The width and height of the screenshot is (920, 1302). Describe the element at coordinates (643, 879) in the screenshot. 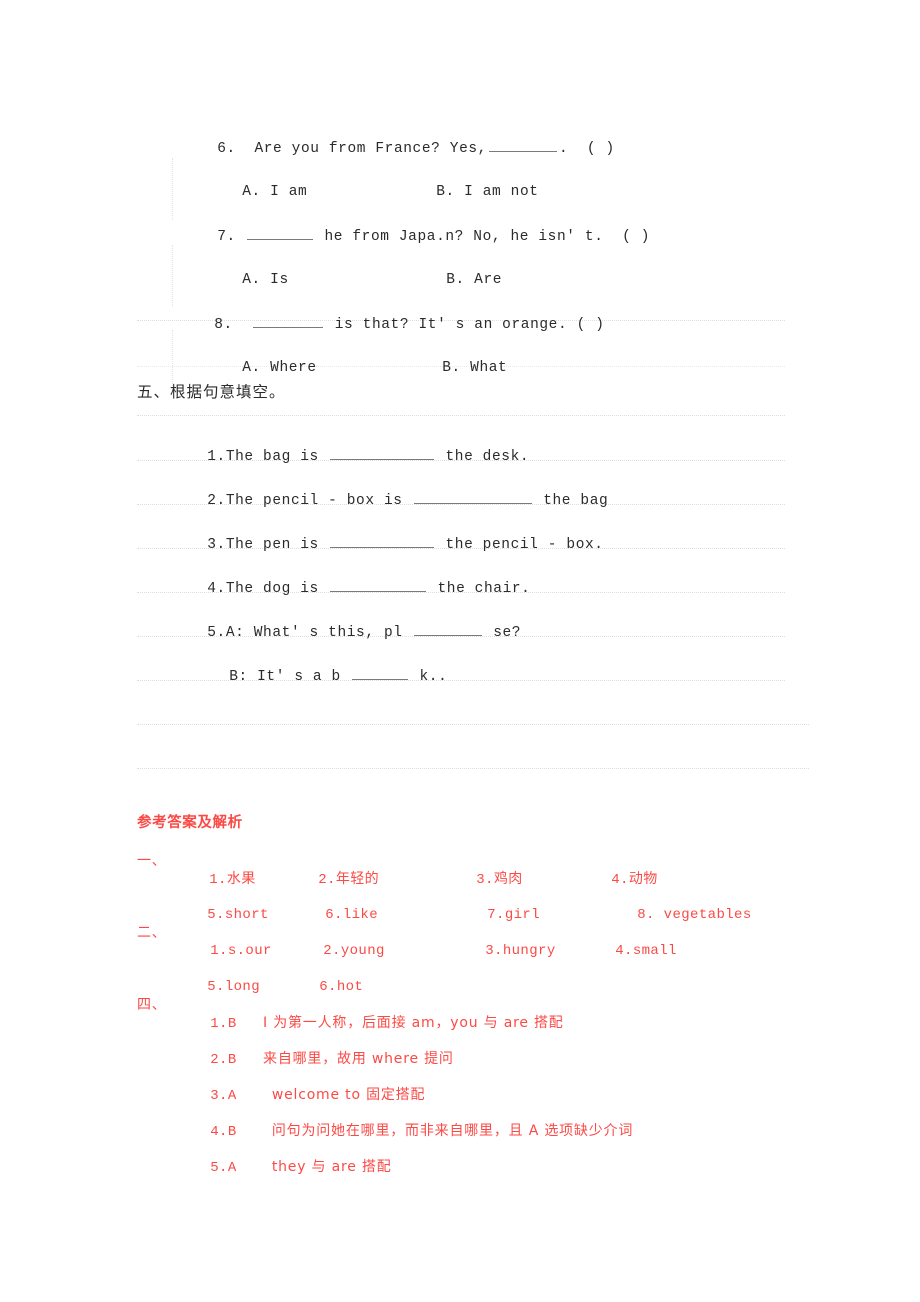

I see `answer-text: 动物` at that location.